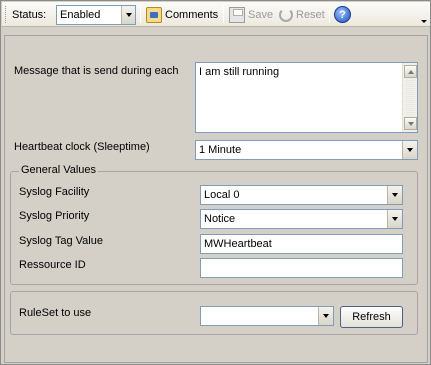 This screenshot has height=365, width=431. What do you see at coordinates (306, 150) in the screenshot?
I see `heartbeat-select: 1 Minute` at bounding box center [306, 150].